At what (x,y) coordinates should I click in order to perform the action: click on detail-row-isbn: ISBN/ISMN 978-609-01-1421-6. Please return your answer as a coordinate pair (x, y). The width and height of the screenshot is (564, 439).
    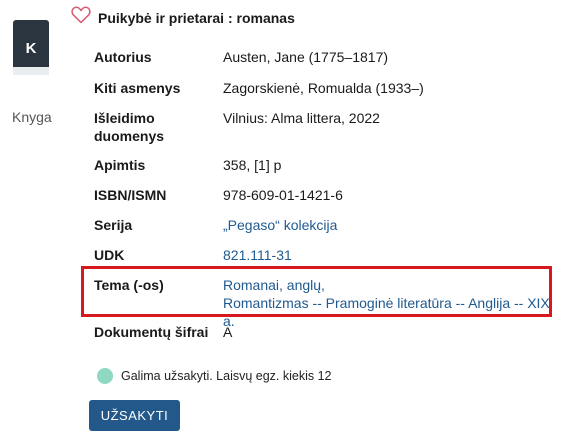
    Looking at the image, I should click on (321, 195).